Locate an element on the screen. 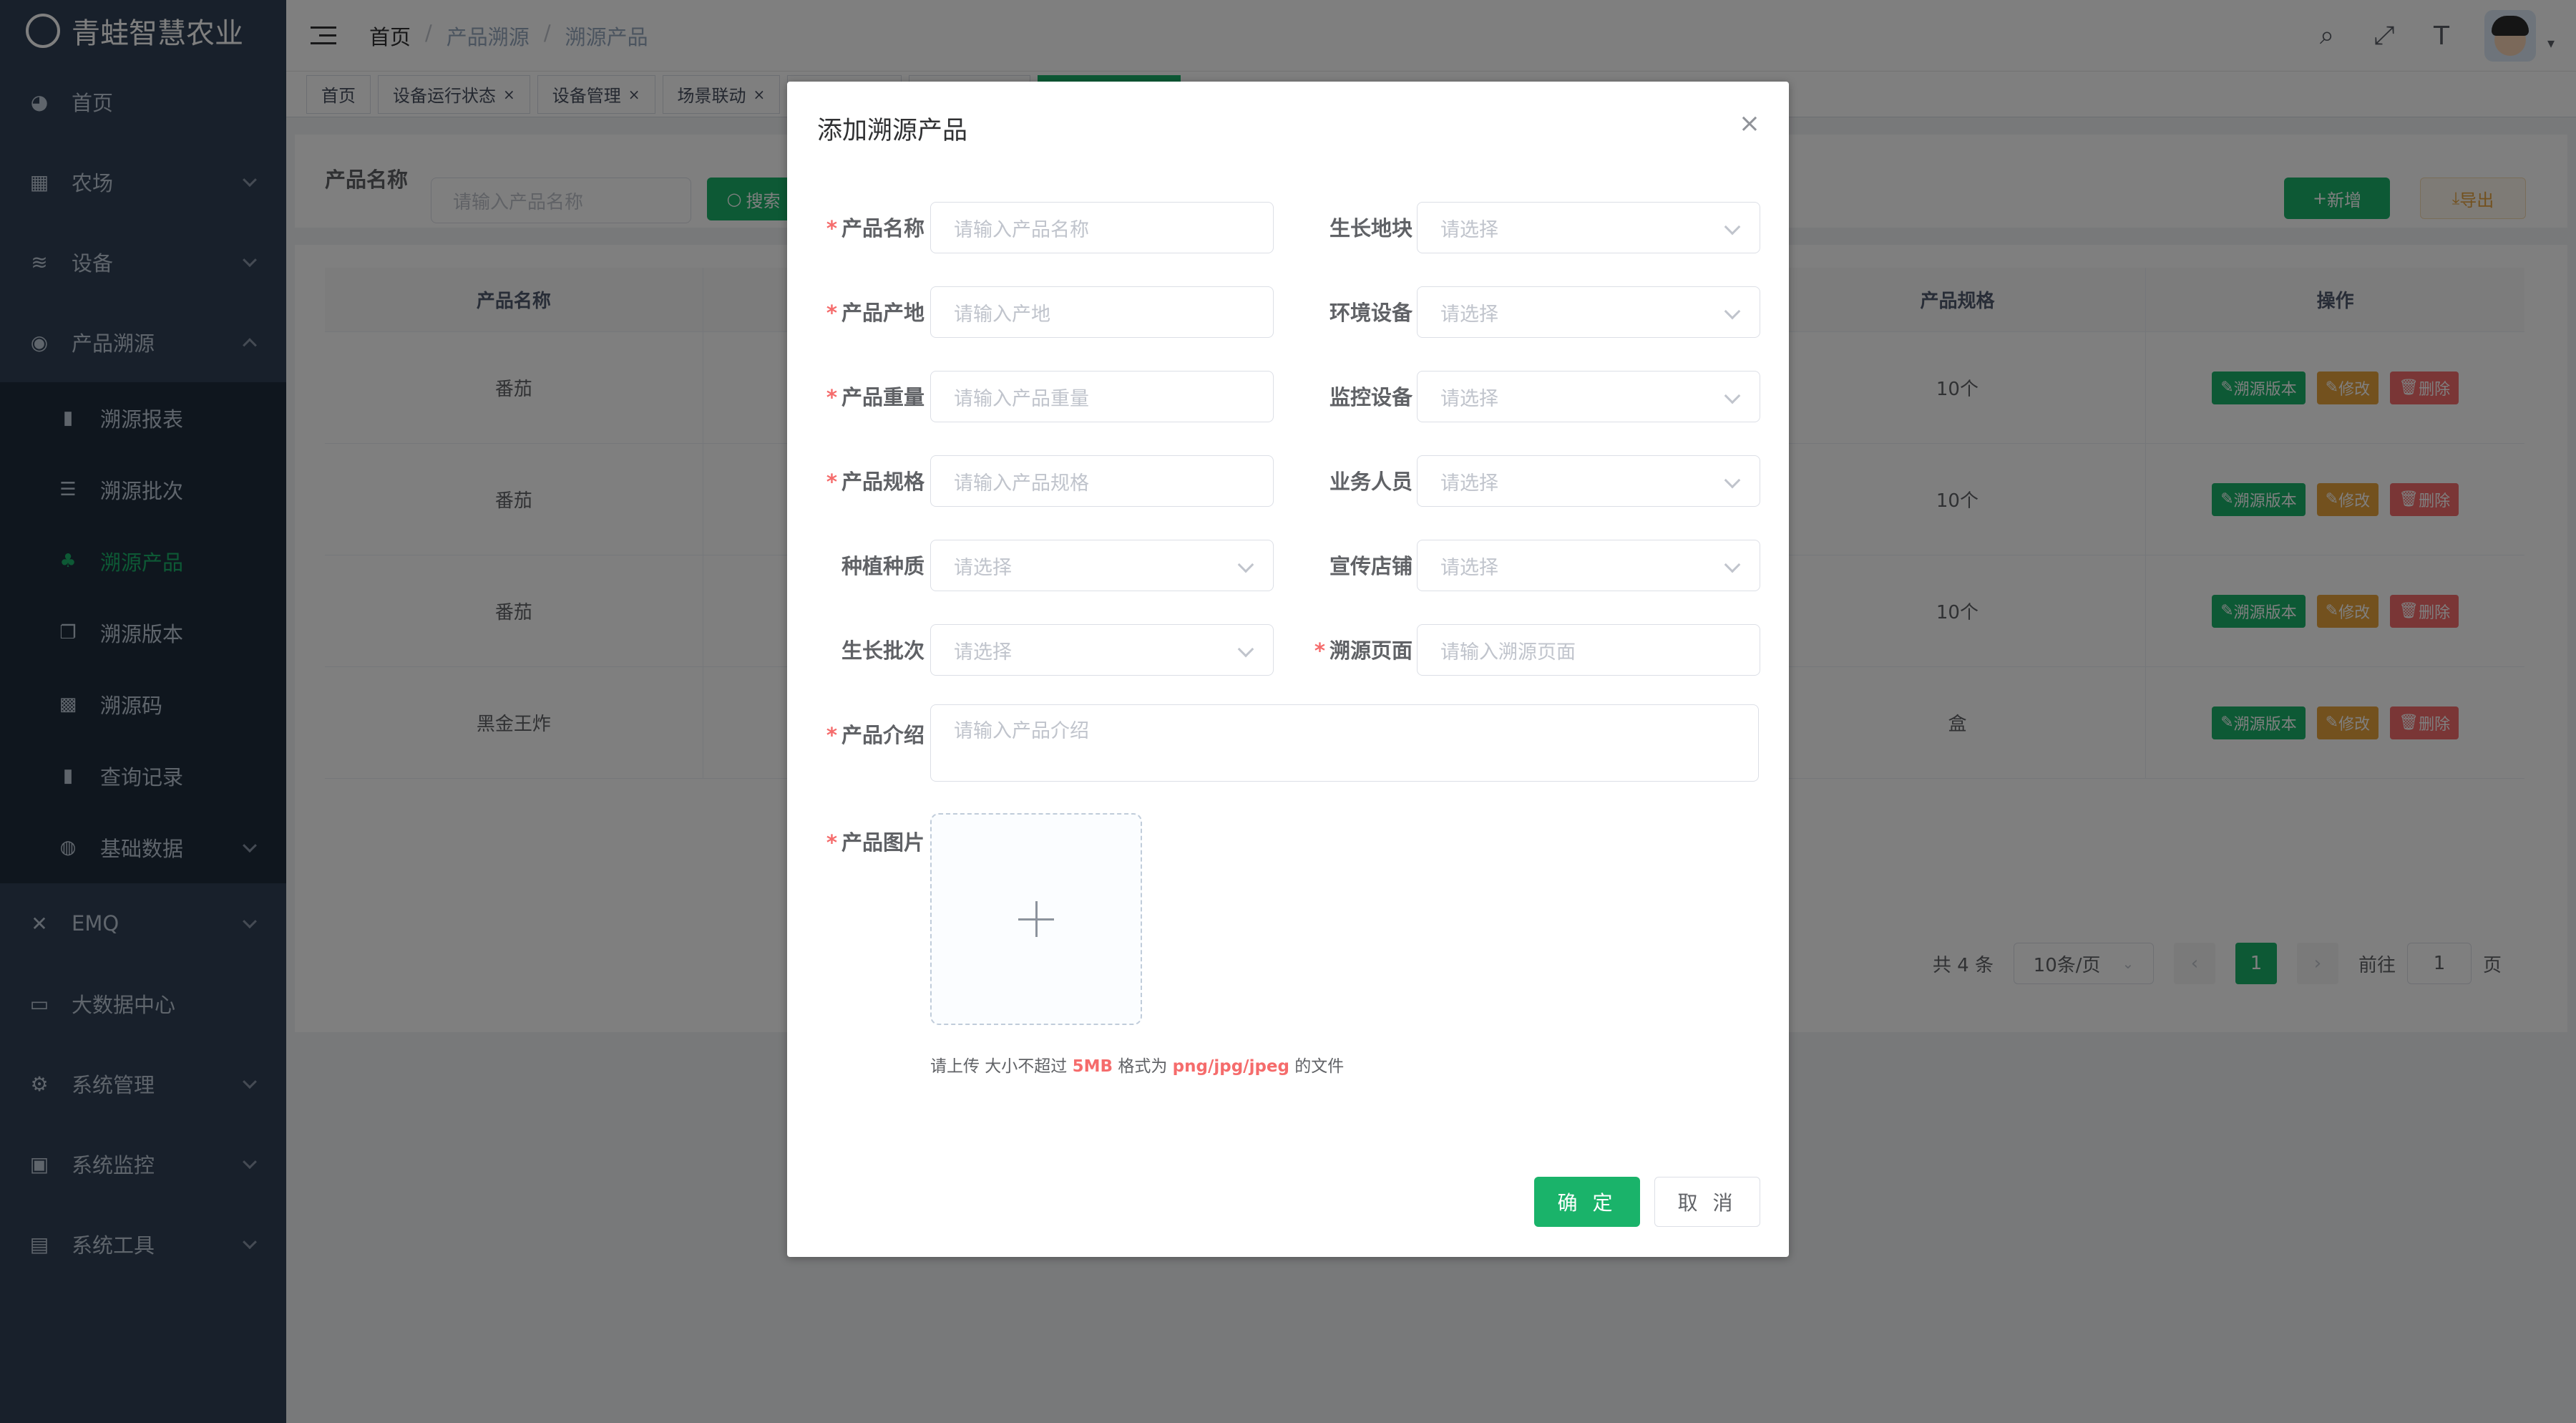 The height and width of the screenshot is (1423, 2576). label-weight: * 产品重量 is located at coordinates (875, 397).